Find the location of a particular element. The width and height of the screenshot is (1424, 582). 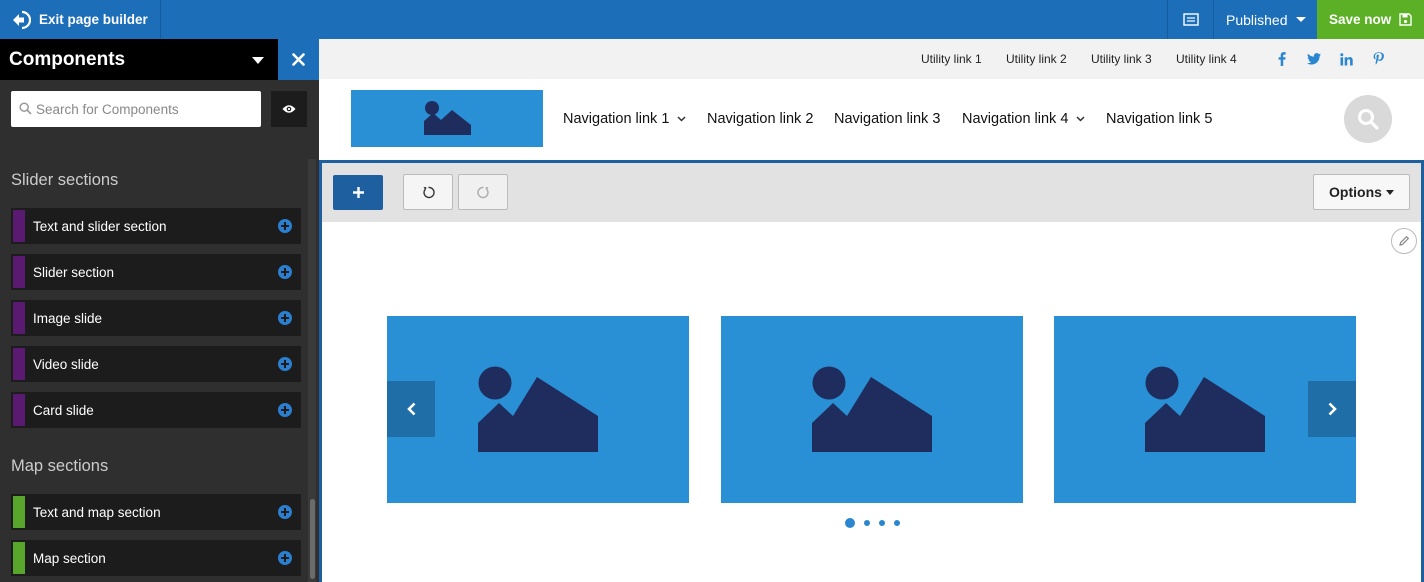

component-label: Video slide is located at coordinates (66, 364).